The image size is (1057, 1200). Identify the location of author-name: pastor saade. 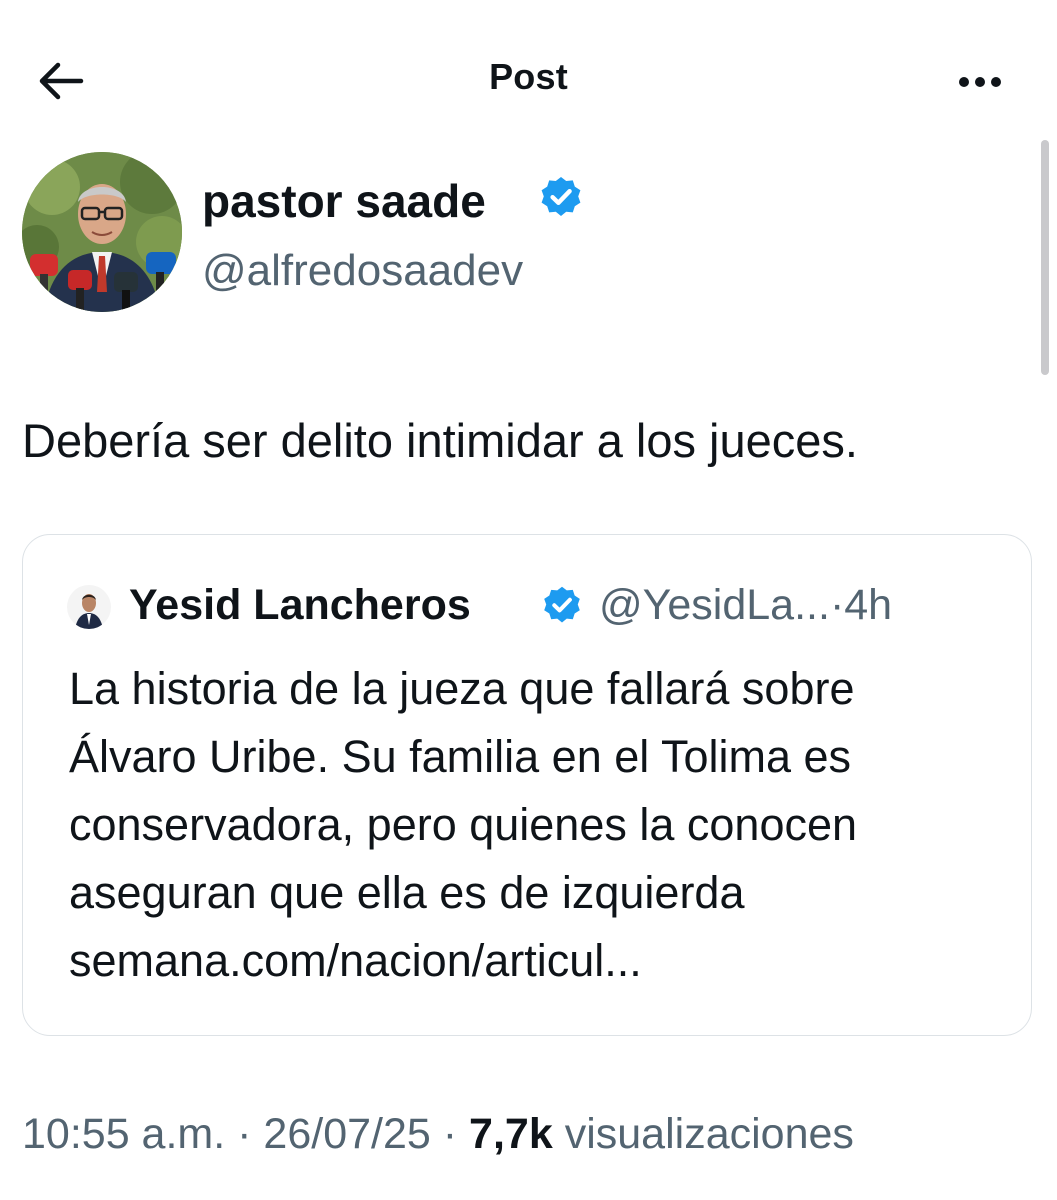
(344, 201).